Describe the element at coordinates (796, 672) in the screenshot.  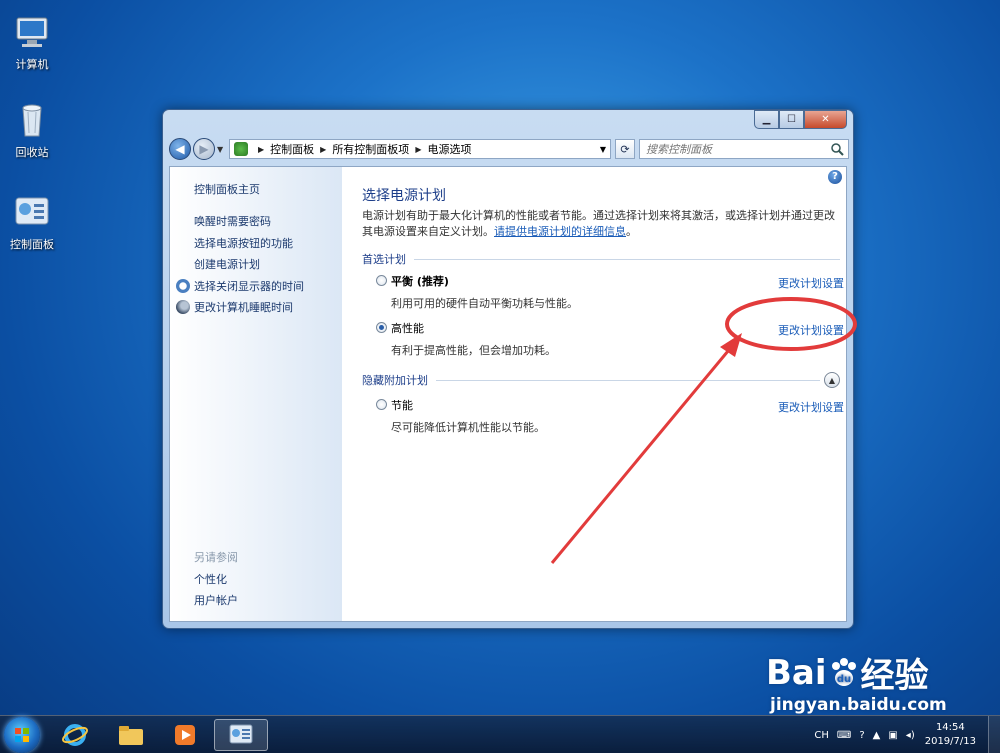
I see `watermark-brand-text: Bai` at that location.